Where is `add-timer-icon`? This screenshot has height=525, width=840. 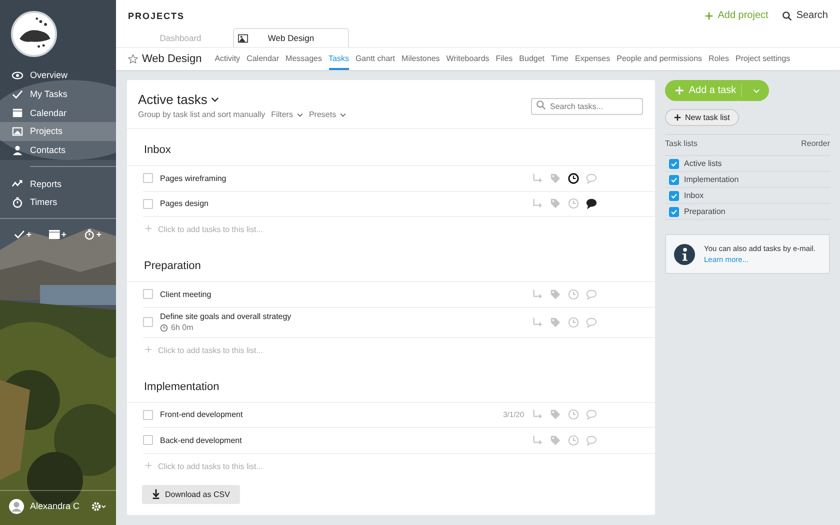
add-timer-icon is located at coordinates (93, 234).